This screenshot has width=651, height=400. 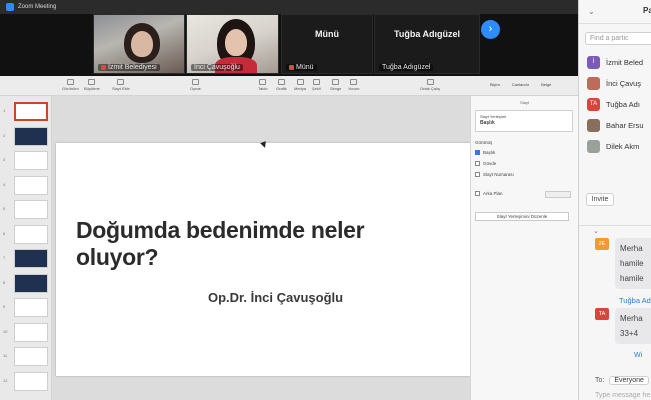 I want to click on chat-input: Type message he, so click(x=622, y=395).